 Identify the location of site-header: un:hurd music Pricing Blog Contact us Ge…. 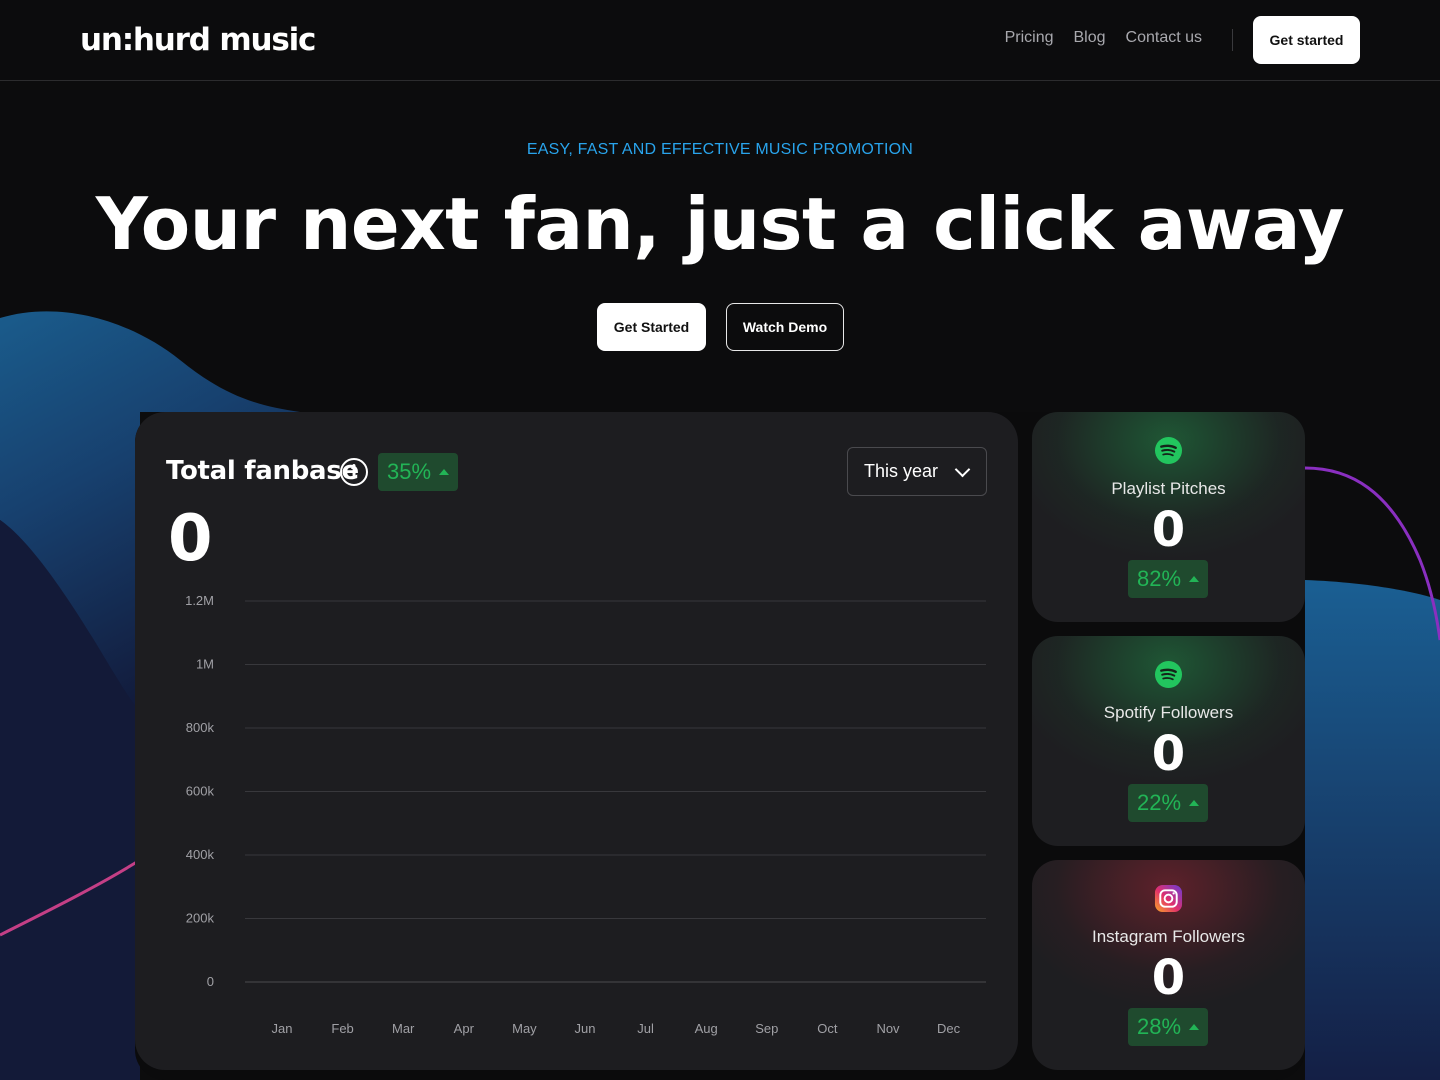
(720, 40).